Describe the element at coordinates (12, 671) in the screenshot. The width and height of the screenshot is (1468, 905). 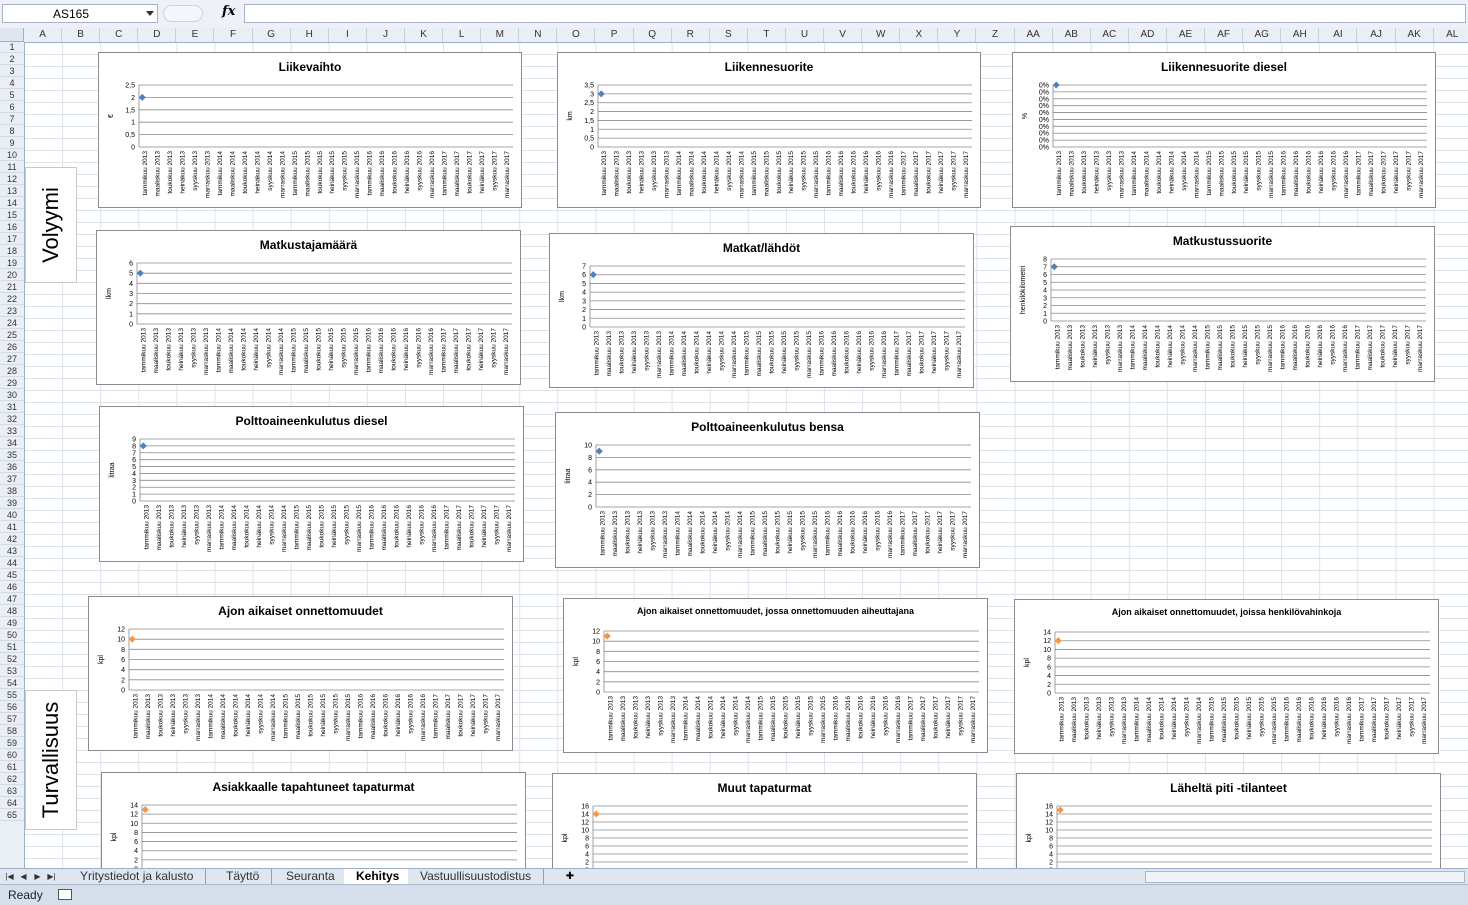
I see `row-header-cell: 53` at that location.